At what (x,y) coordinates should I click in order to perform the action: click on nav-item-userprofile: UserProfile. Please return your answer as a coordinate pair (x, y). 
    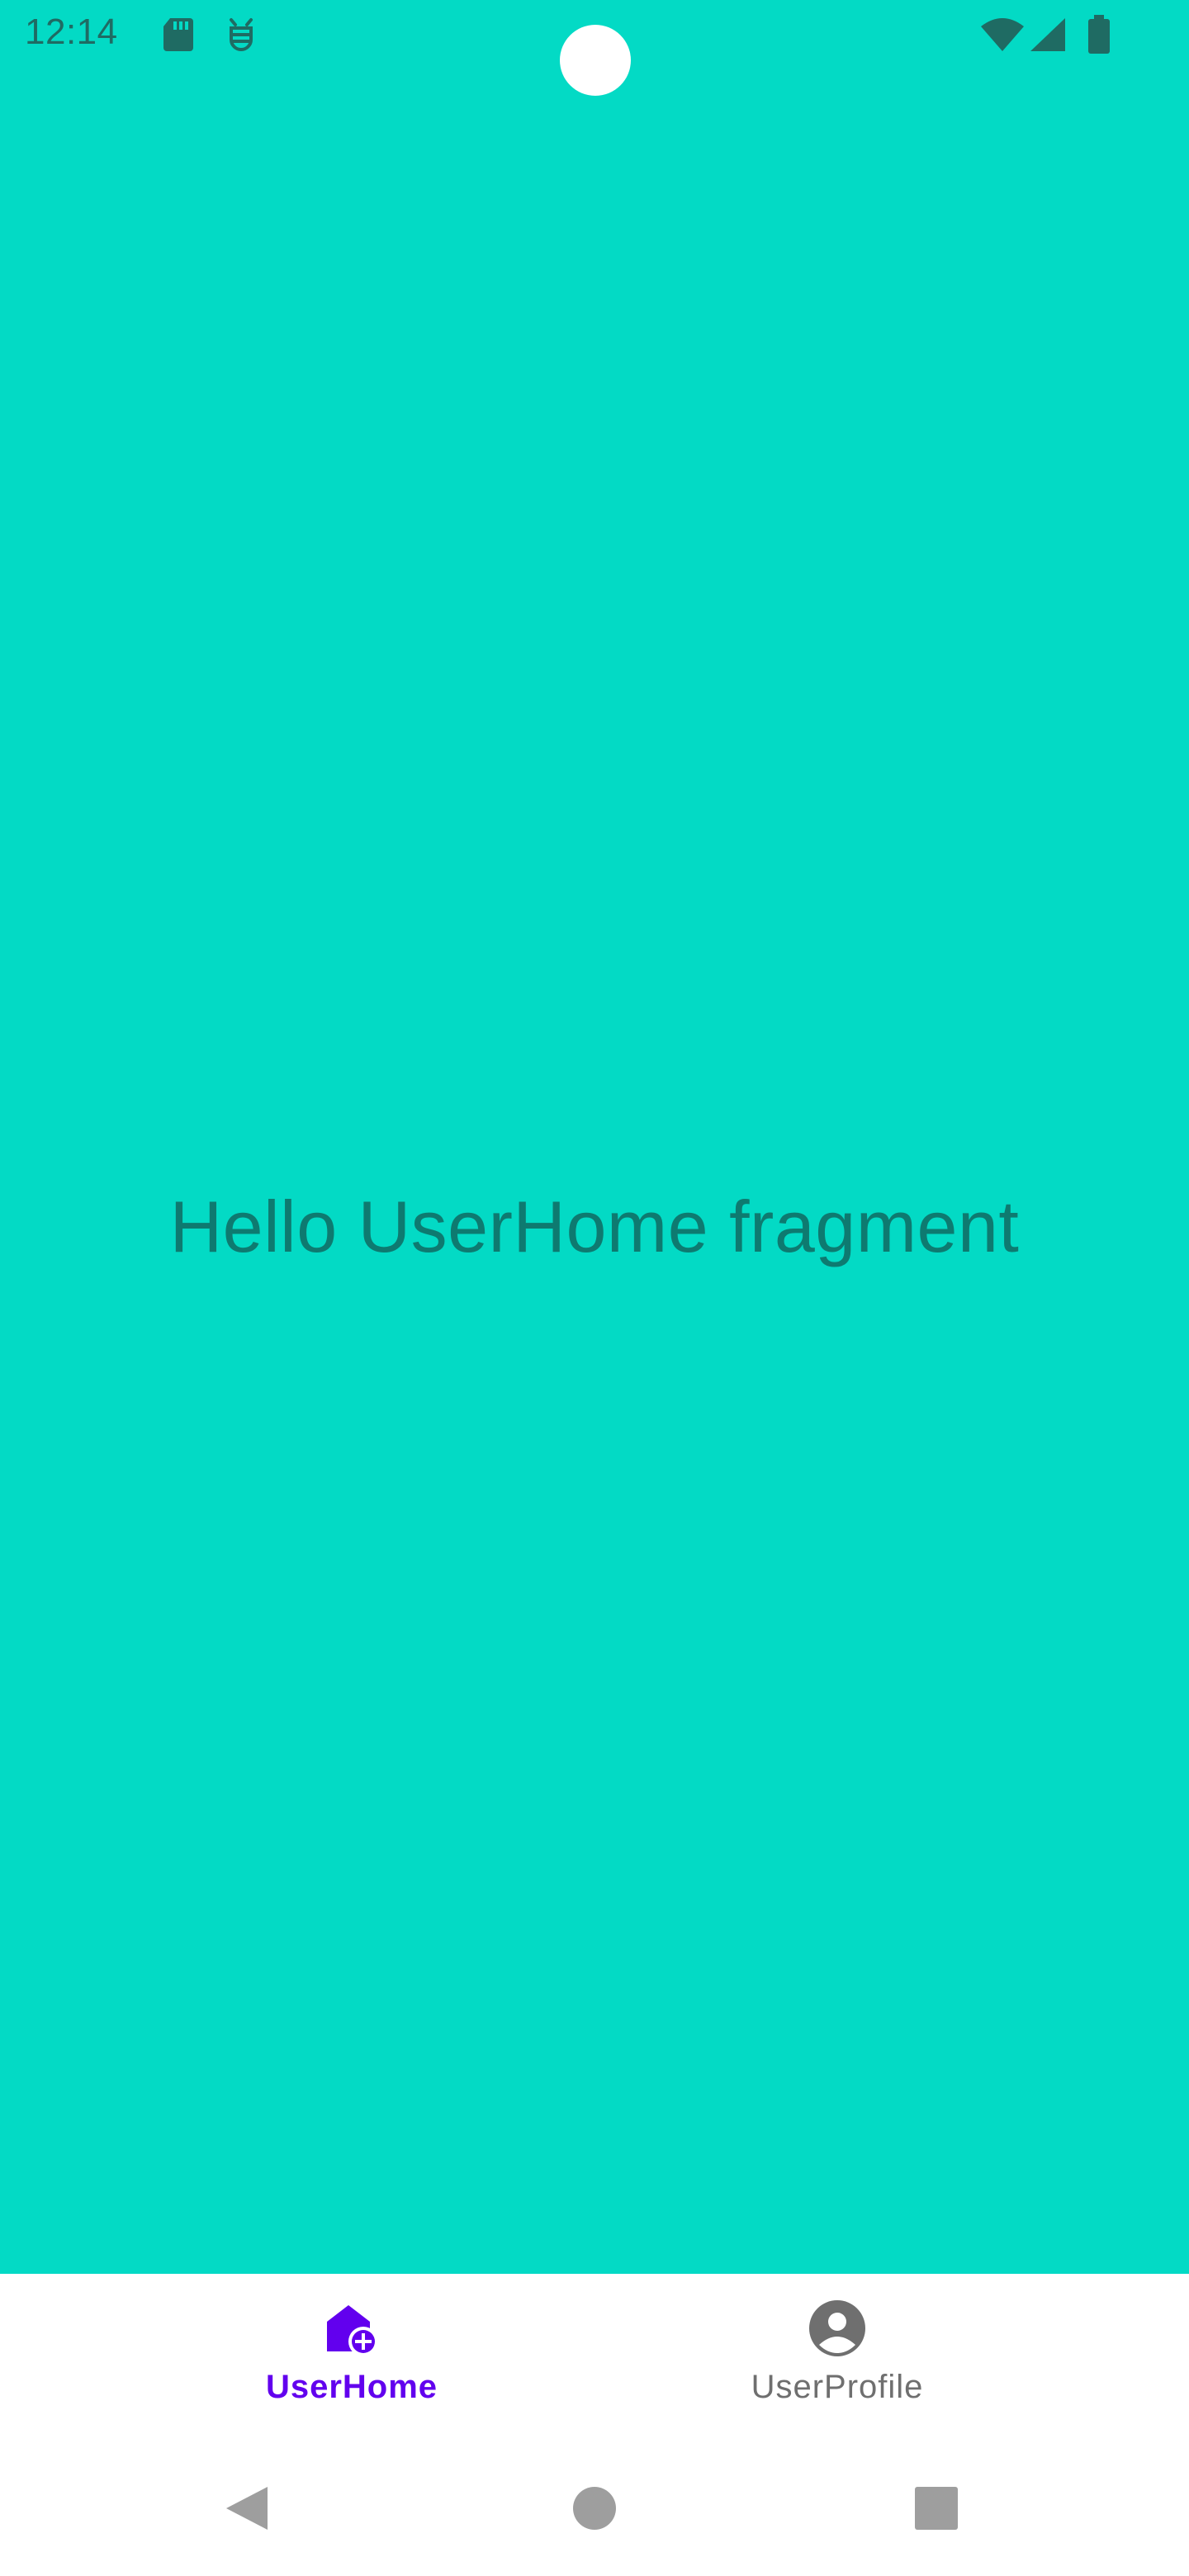
    Looking at the image, I should click on (837, 2367).